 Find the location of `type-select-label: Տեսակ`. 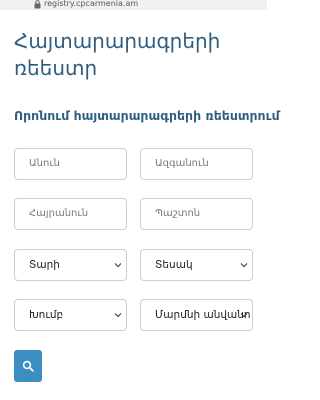

type-select-label: Տեսակ is located at coordinates (174, 265).